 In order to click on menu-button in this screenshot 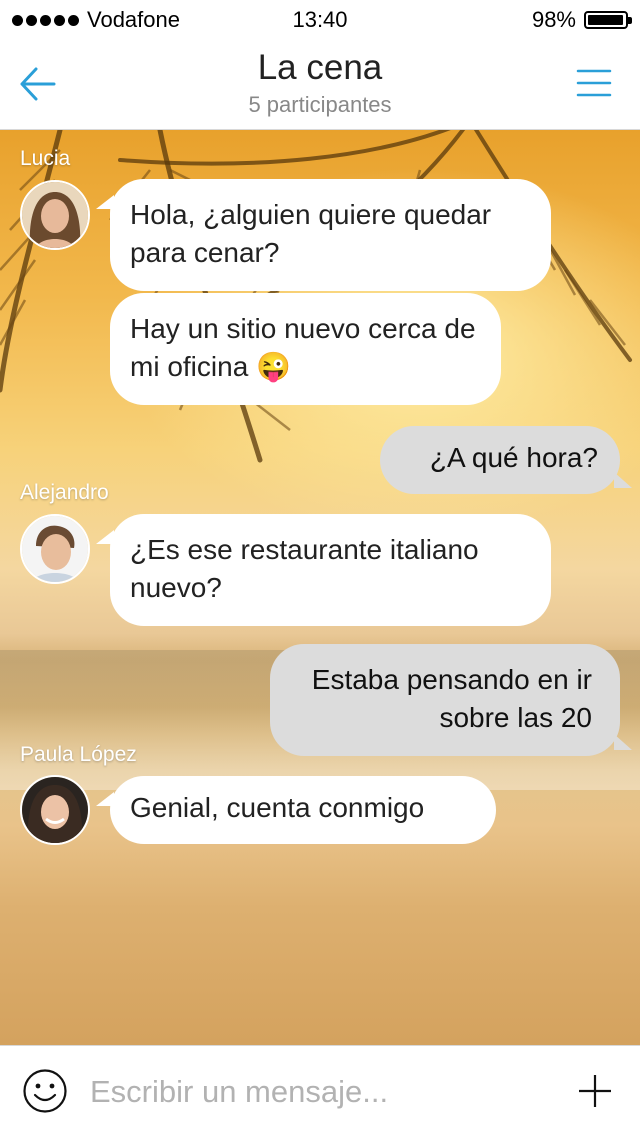, I will do `click(594, 83)`.